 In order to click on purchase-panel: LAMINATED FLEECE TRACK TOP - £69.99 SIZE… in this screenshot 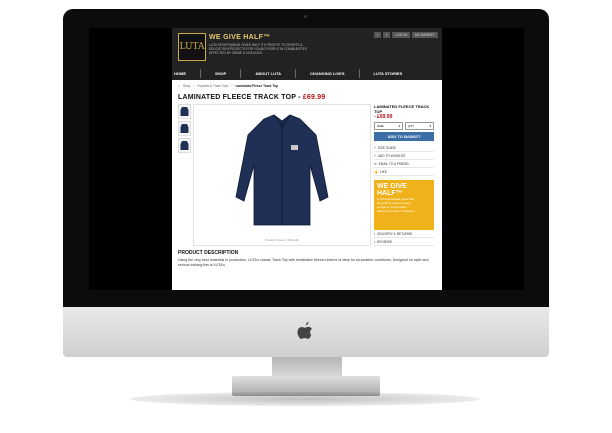, I will do `click(404, 175)`.